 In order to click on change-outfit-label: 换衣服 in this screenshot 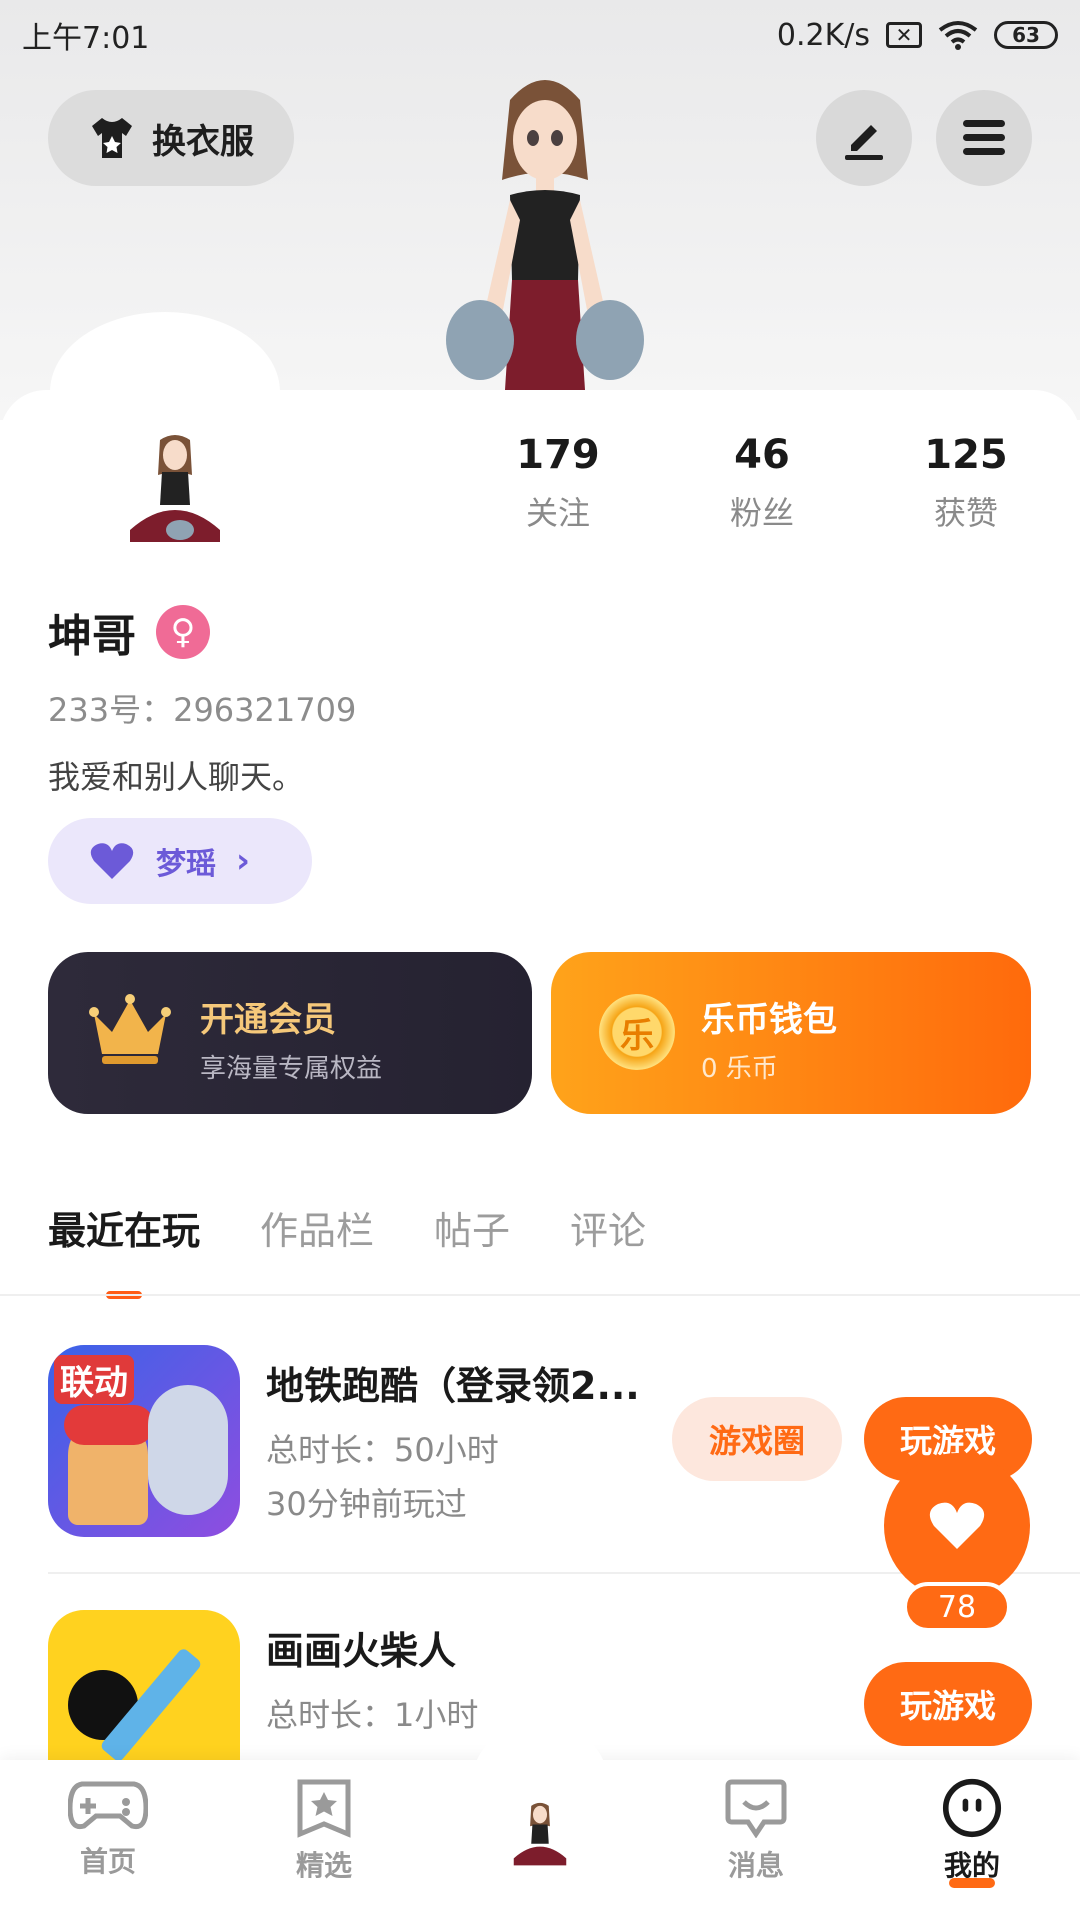, I will do `click(203, 141)`.